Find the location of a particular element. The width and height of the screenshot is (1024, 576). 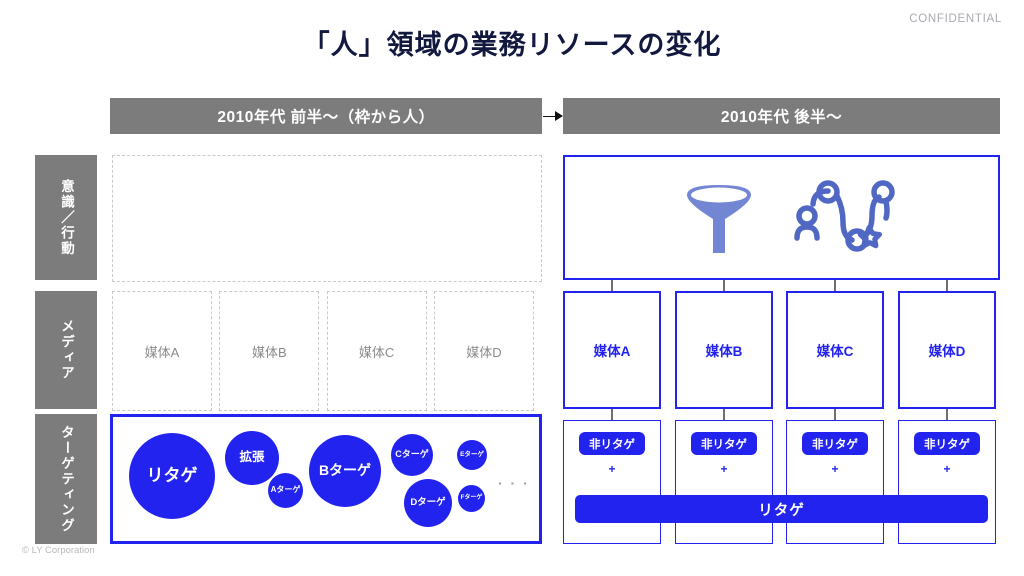

right-media-box-a: 媒体A is located at coordinates (612, 350).